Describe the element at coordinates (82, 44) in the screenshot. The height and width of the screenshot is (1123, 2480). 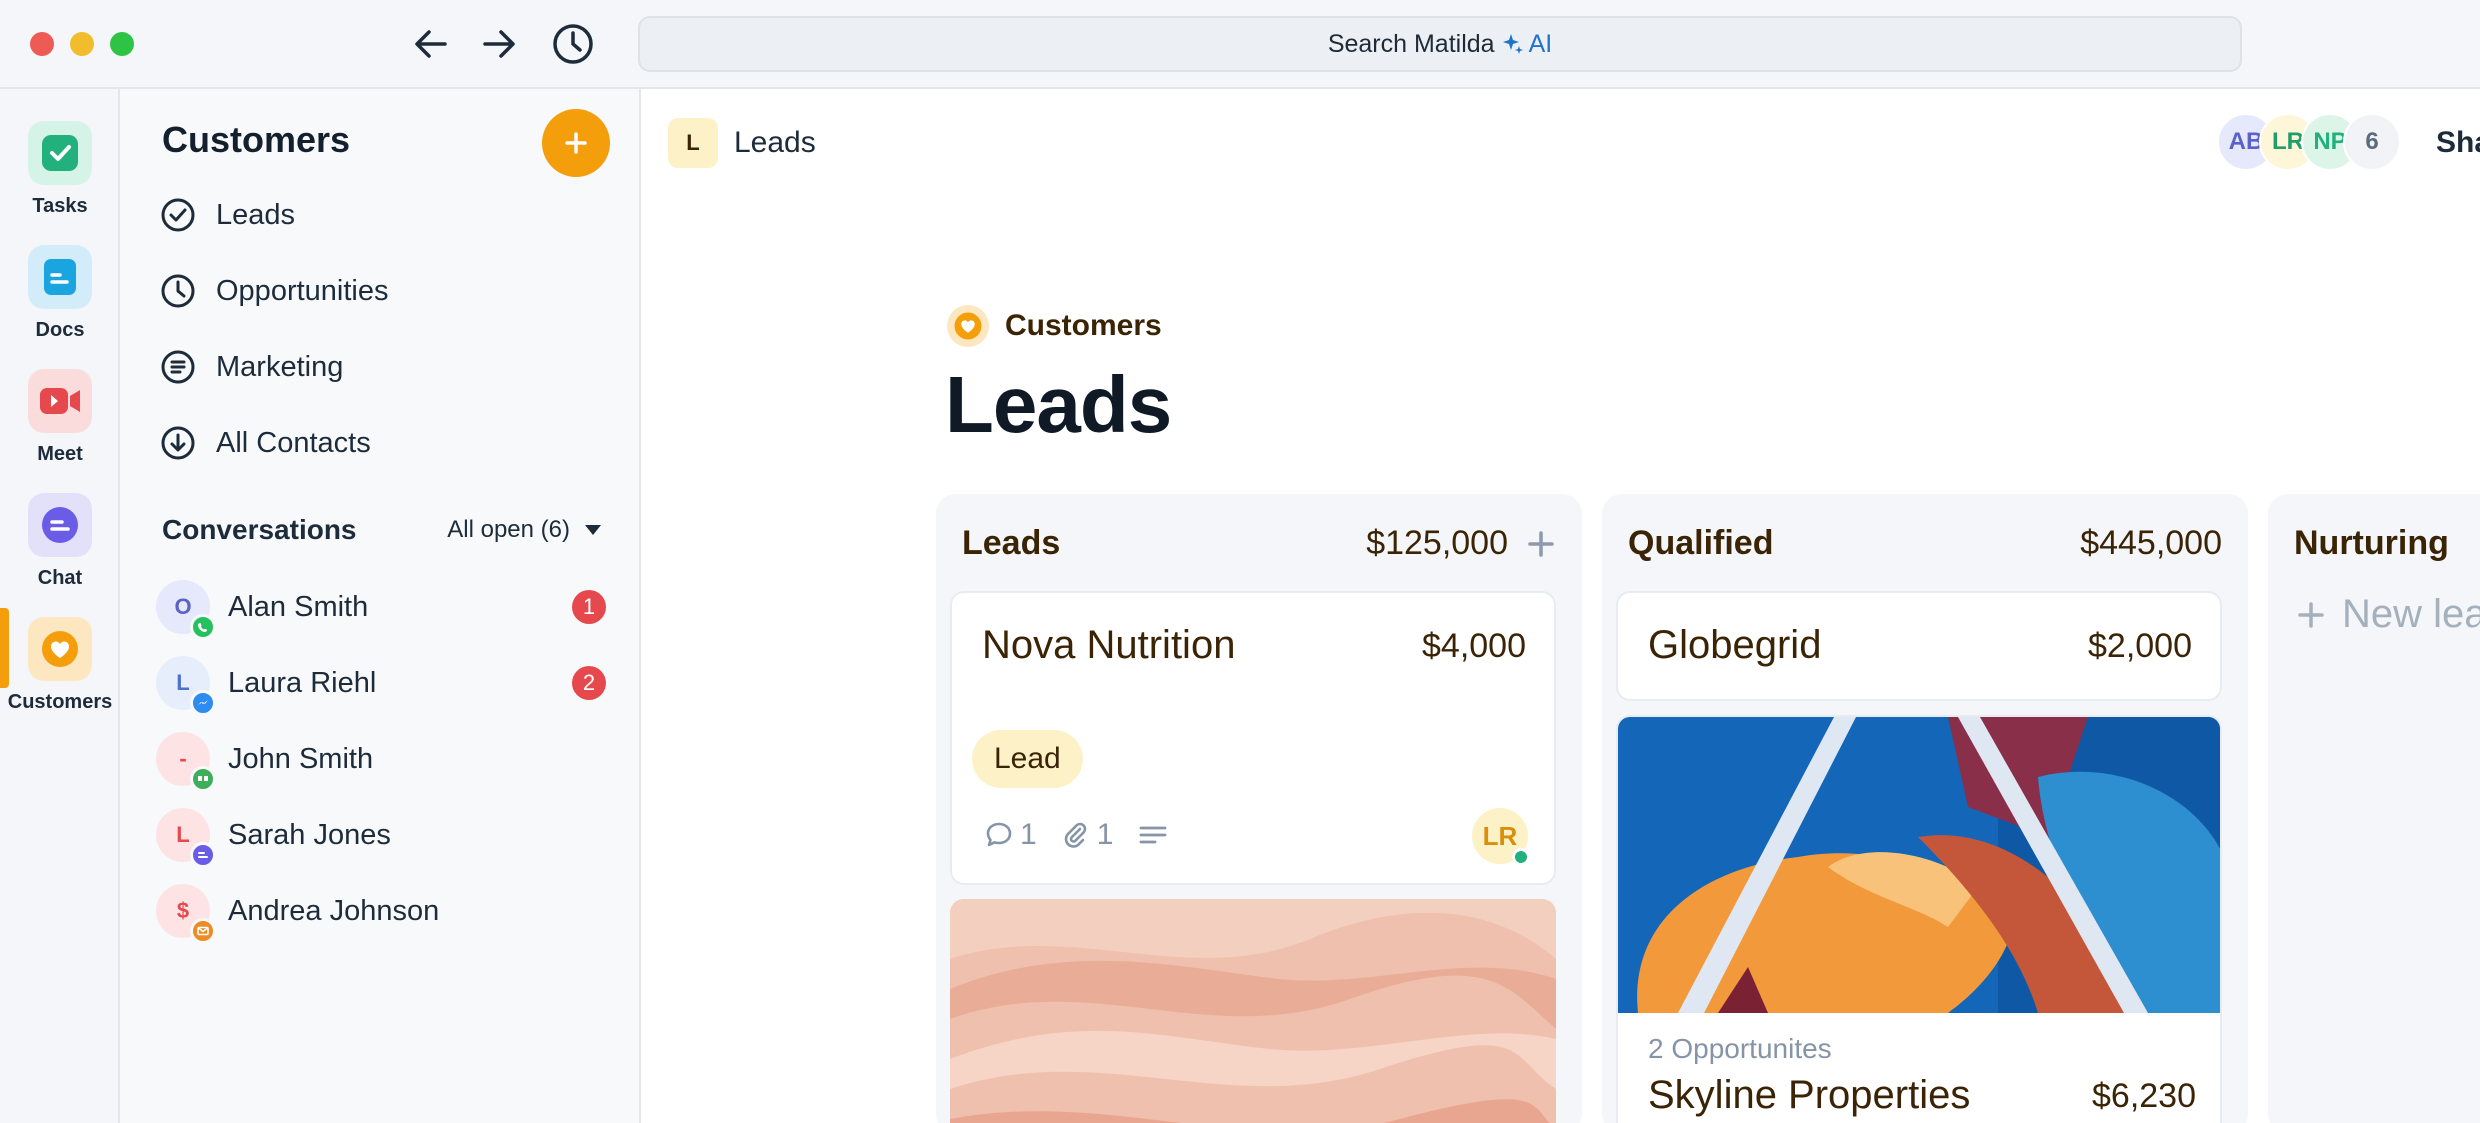
I see `minimize-window-button` at that location.